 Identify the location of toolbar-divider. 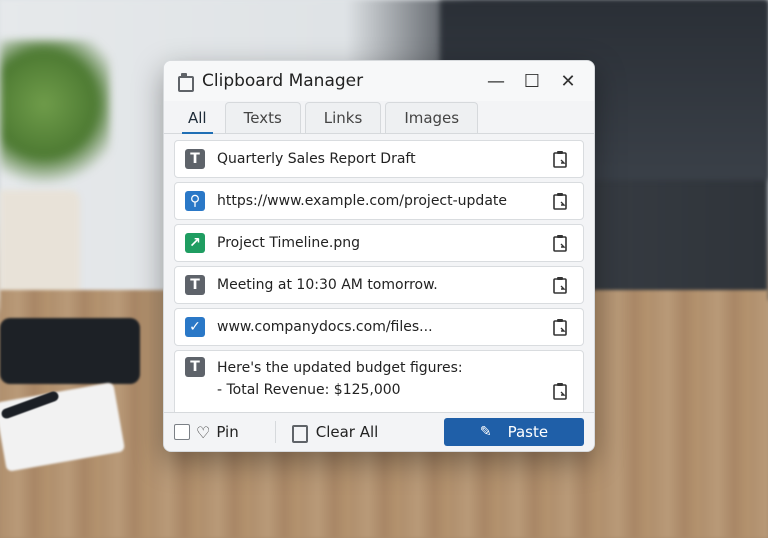
(275, 432).